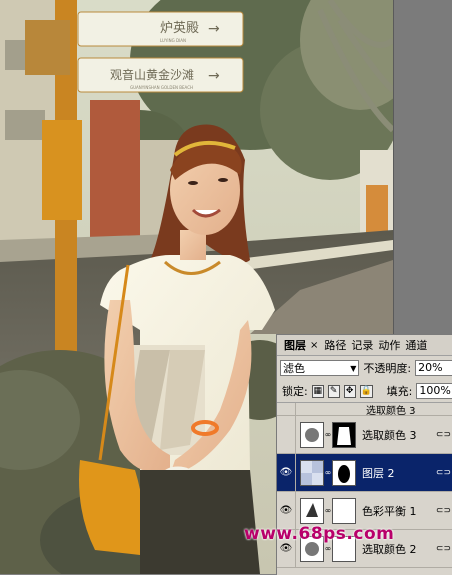 The image size is (452, 575). What do you see at coordinates (349, 391) in the screenshot?
I see `lock-position-icon: ✥` at bounding box center [349, 391].